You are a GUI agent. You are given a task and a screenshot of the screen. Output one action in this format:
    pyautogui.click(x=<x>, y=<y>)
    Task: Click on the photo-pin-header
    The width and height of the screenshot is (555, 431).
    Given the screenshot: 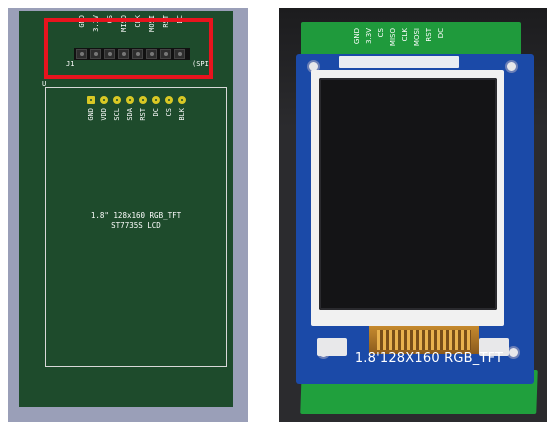 What is the action you would take?
    pyautogui.click(x=399, y=62)
    